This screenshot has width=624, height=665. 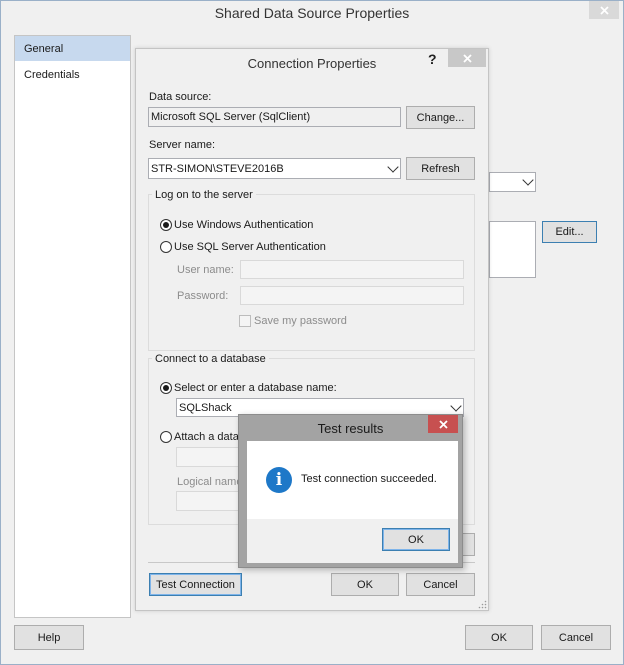 What do you see at coordinates (369, 479) in the screenshot?
I see `test-results-message: Test connection succeeded.` at bounding box center [369, 479].